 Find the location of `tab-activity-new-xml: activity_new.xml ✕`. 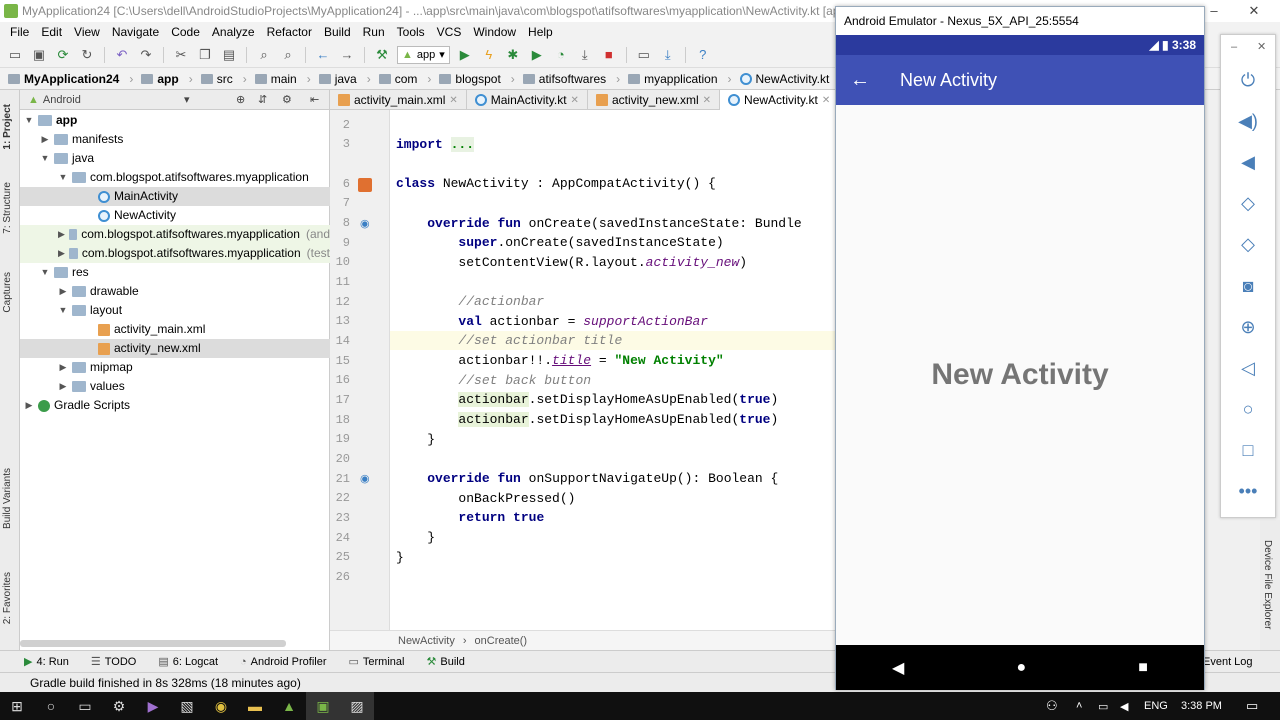

tab-activity-new-xml: activity_new.xml ✕ is located at coordinates (654, 100).